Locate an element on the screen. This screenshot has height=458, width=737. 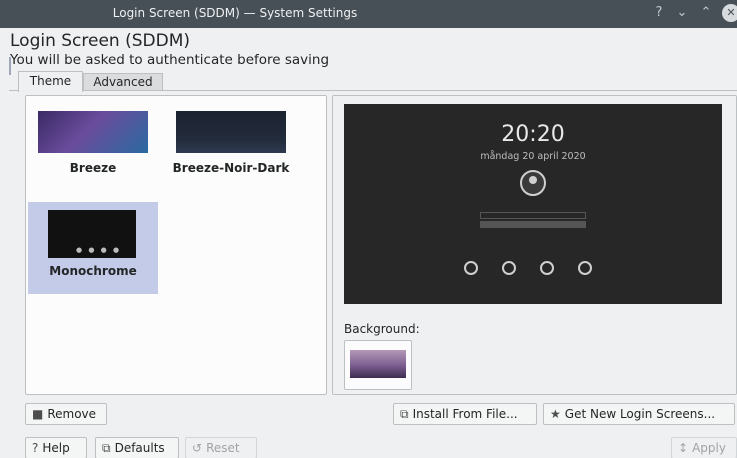
theme-label: Breeze-Noir-Dark is located at coordinates (231, 168).